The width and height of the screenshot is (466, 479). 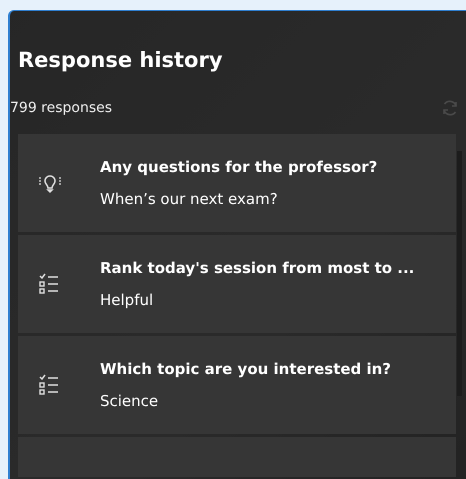 What do you see at coordinates (127, 300) in the screenshot?
I see `answer-text: Helpful` at bounding box center [127, 300].